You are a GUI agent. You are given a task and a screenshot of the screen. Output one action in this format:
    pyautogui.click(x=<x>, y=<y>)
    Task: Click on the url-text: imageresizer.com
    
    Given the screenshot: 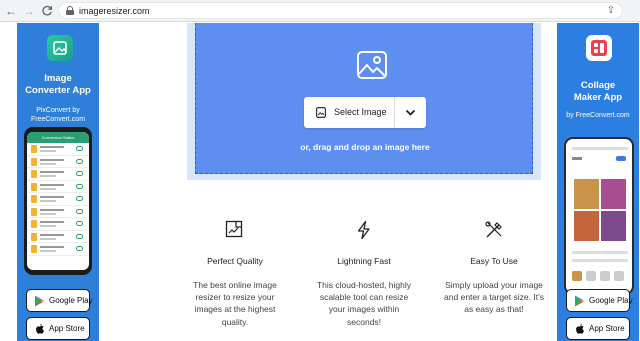 What is the action you would take?
    pyautogui.click(x=114, y=11)
    